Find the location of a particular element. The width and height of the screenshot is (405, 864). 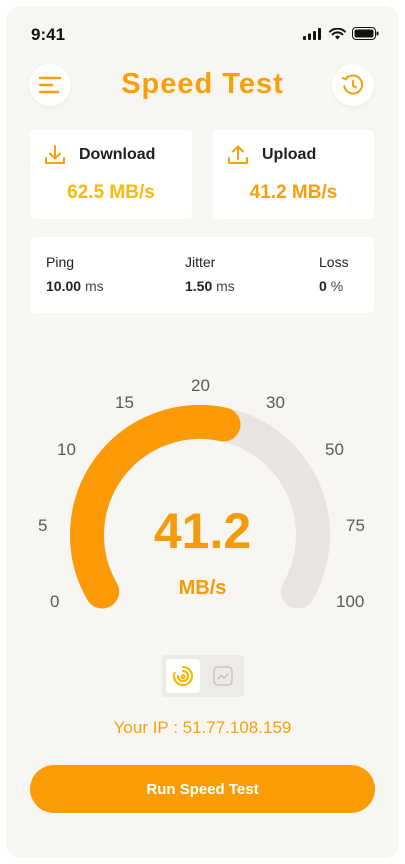

jitter-unit: ms is located at coordinates (225, 286).